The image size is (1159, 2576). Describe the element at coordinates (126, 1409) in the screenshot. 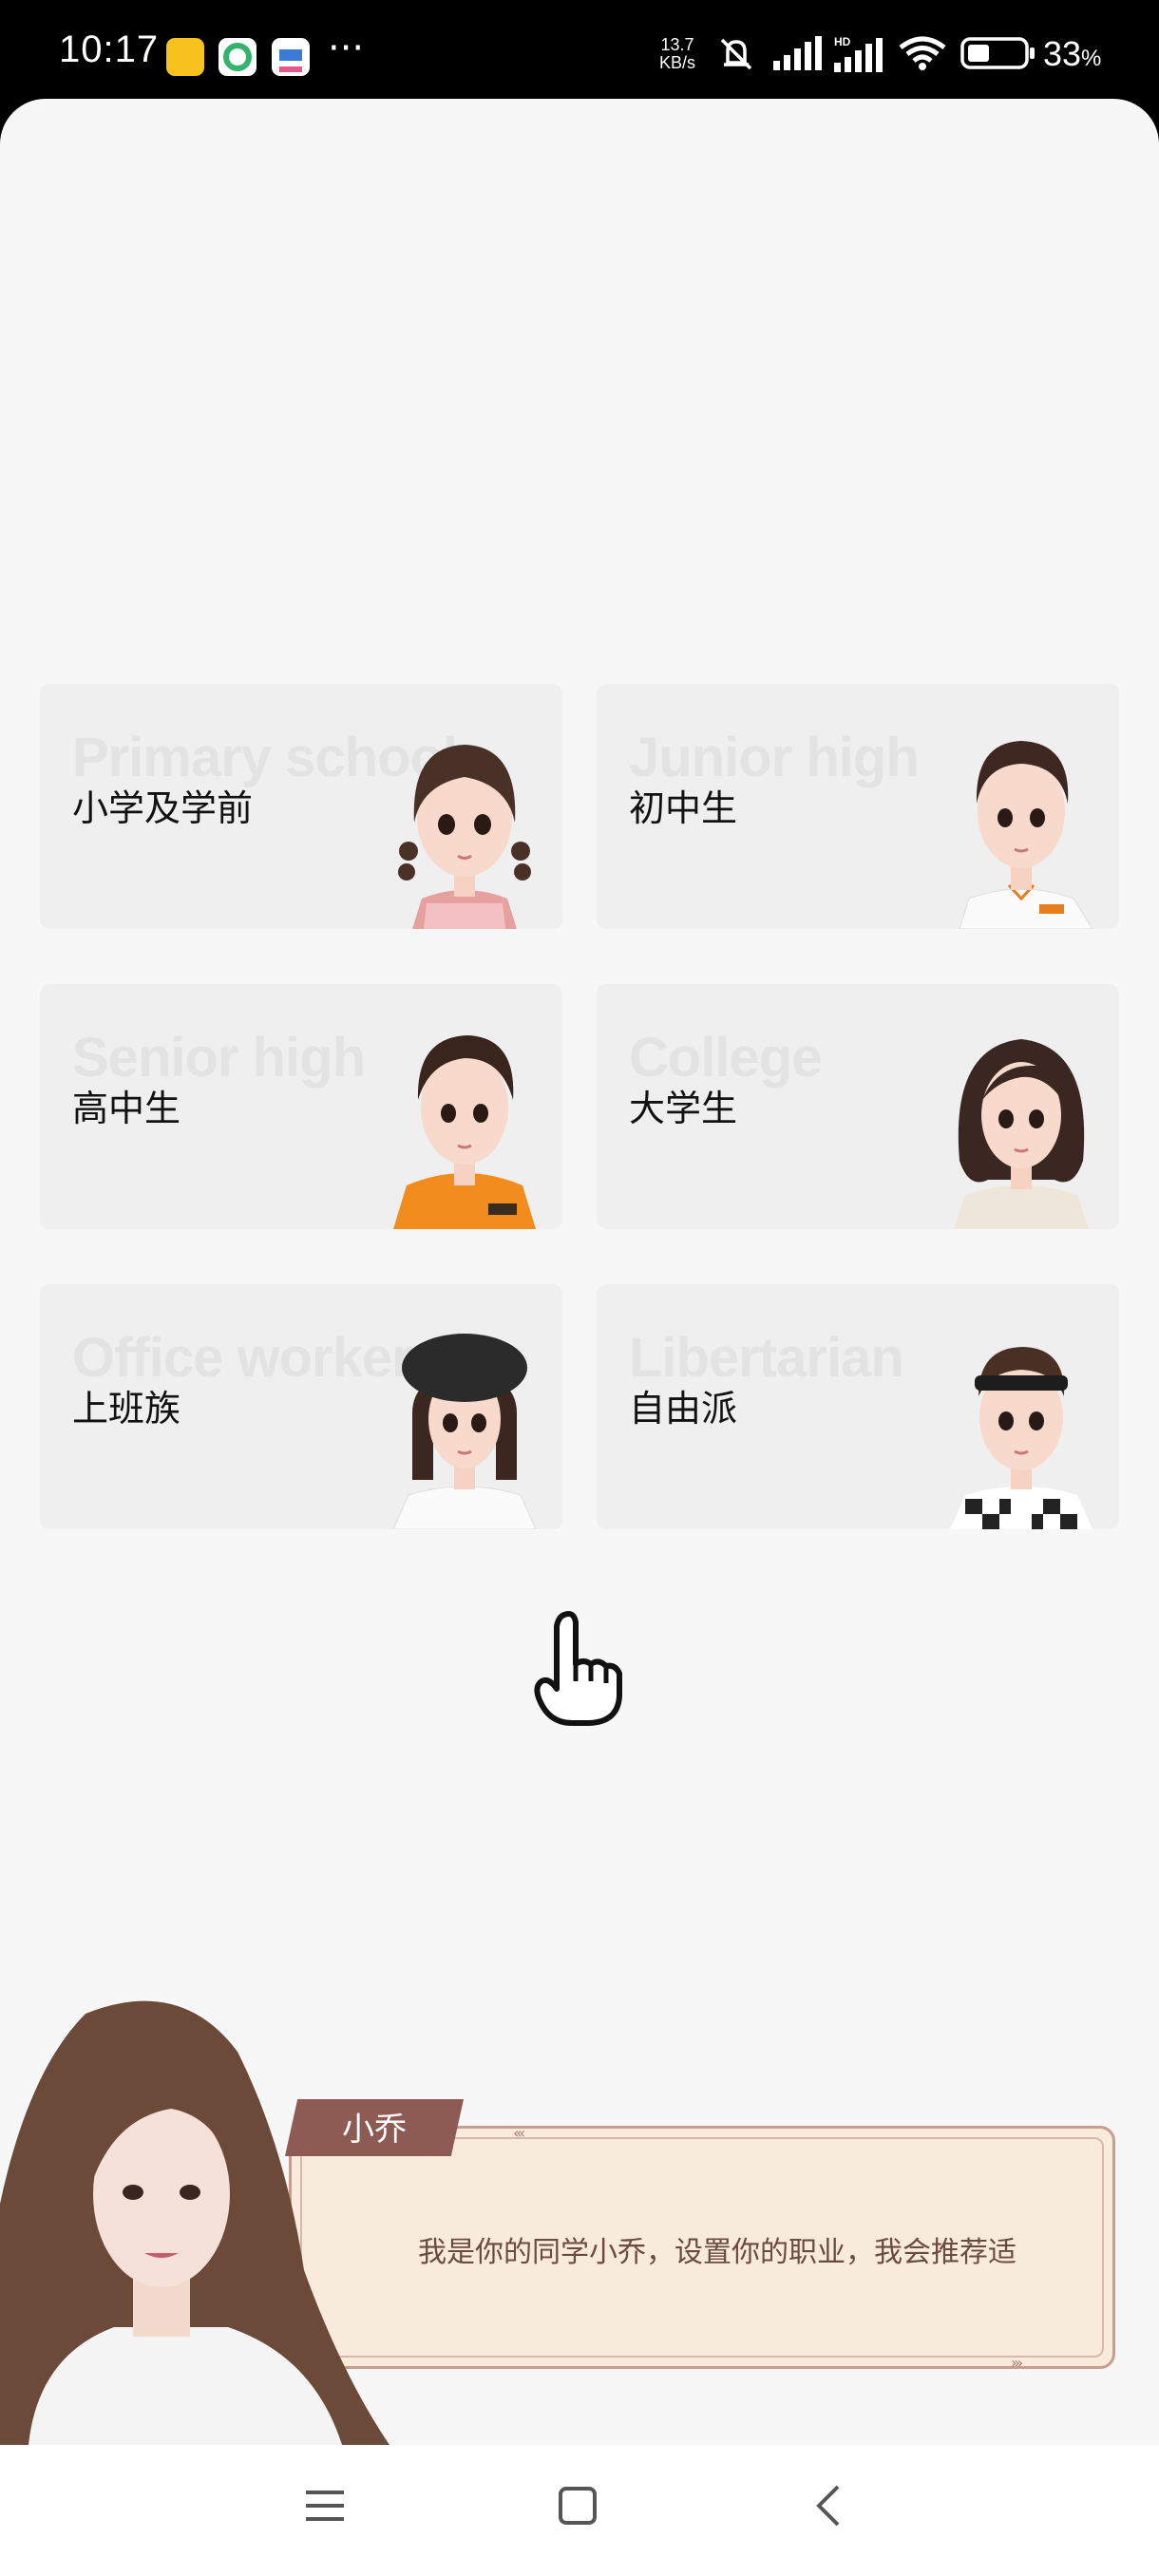

I see `card-label: 上班族` at that location.